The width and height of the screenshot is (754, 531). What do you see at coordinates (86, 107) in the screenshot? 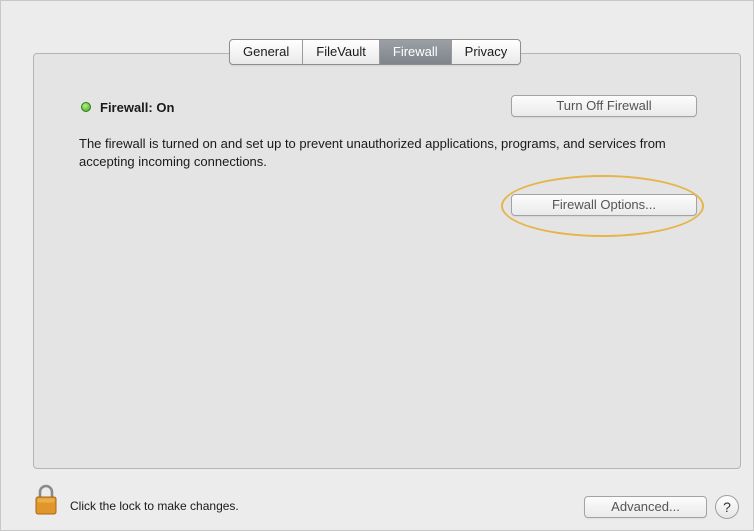
I see `status-indicator-icon` at bounding box center [86, 107].